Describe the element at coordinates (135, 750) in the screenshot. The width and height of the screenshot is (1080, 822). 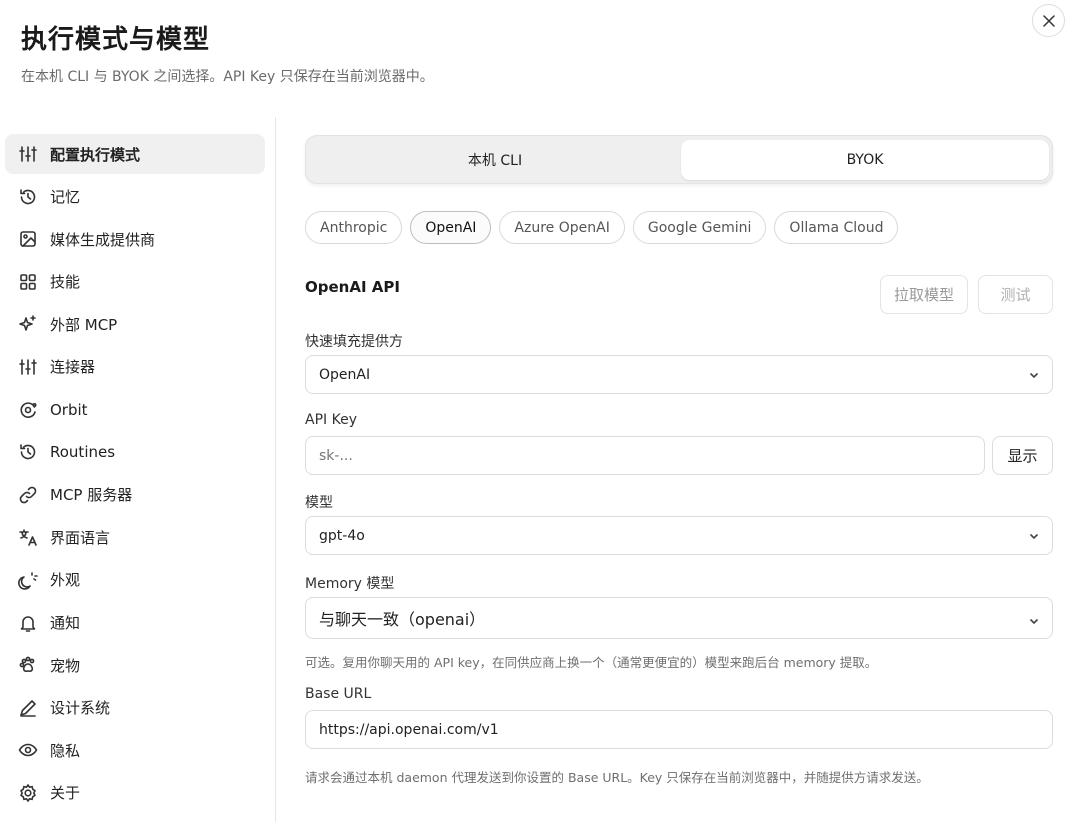
I see `sidebar-item-privacy: 隐私` at that location.